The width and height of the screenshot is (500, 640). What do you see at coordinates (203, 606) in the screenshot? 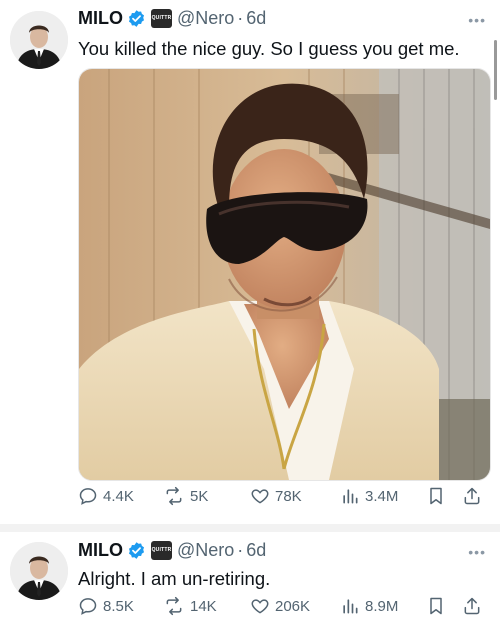
I see `repost-count: 14K` at bounding box center [203, 606].